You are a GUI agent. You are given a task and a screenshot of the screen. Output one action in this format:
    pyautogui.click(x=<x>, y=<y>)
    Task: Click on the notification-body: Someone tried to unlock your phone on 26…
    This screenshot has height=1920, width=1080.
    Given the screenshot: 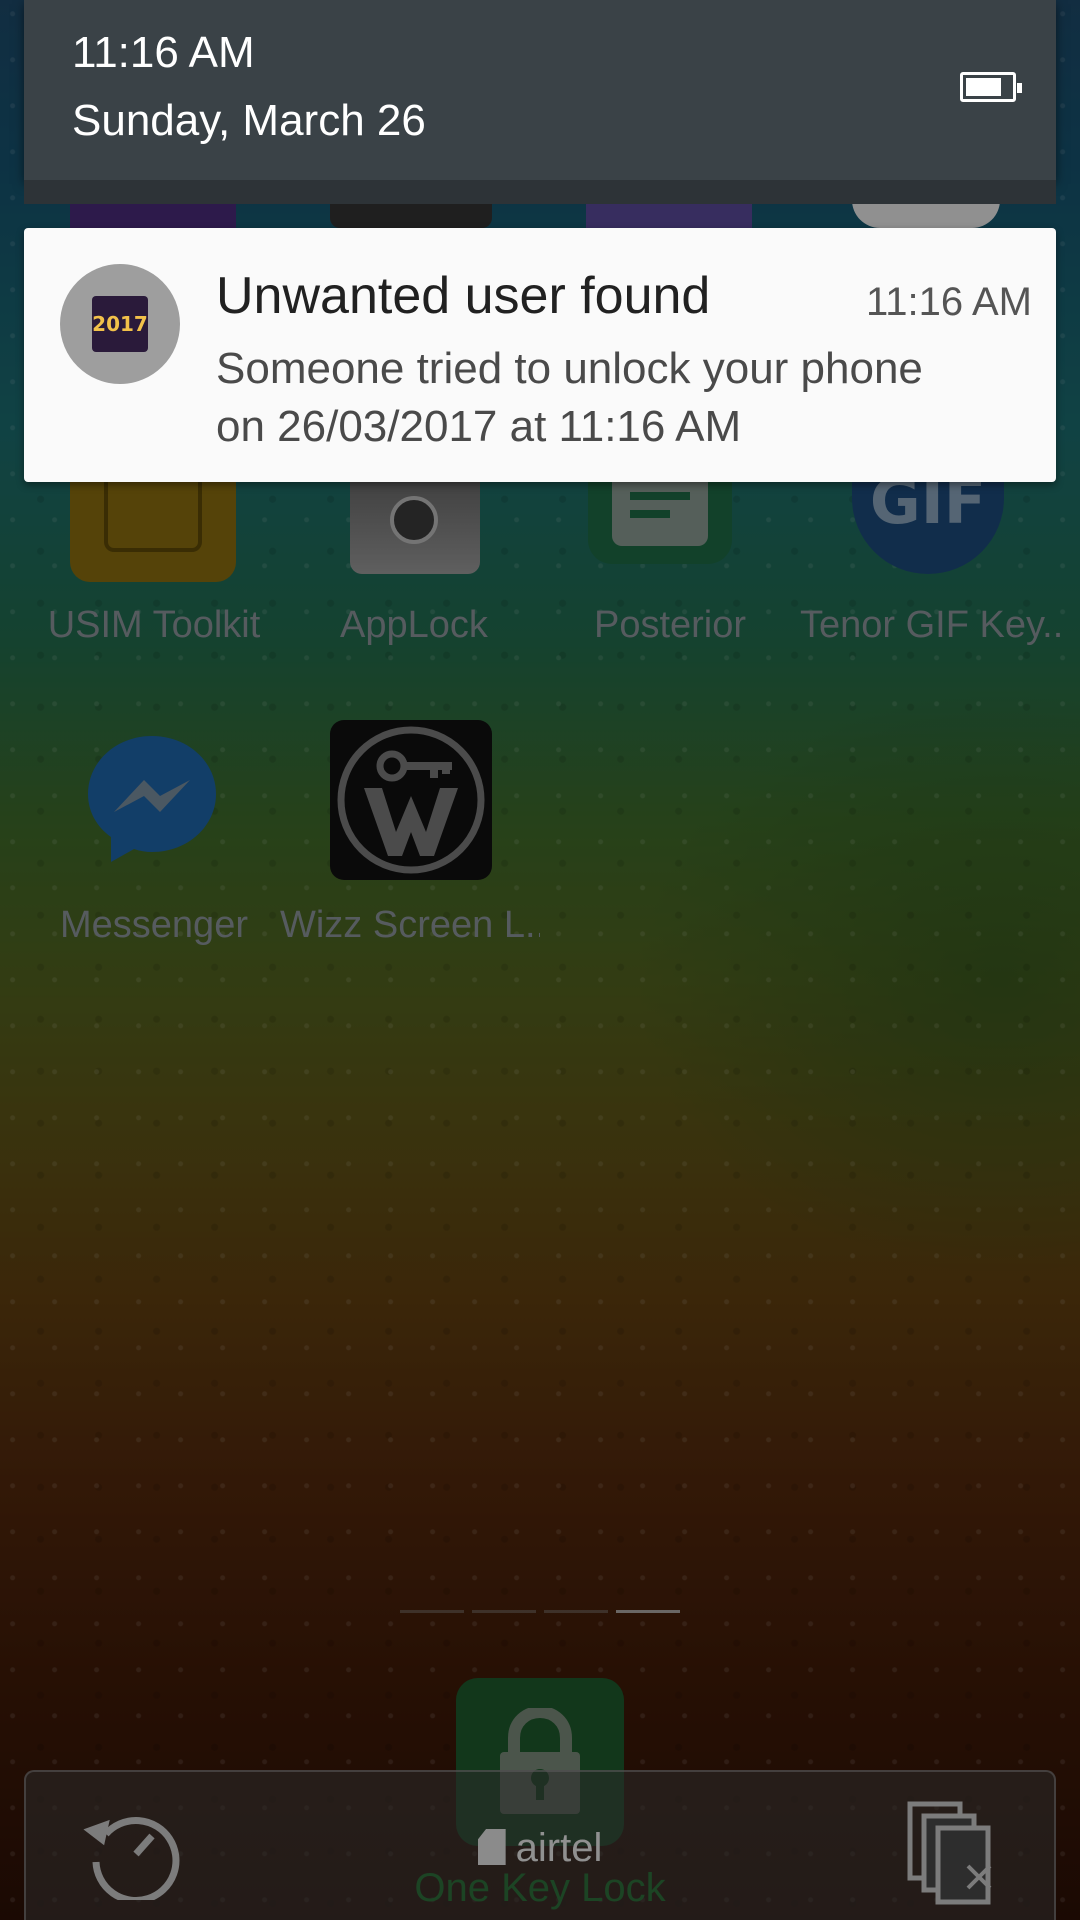 What is the action you would take?
    pyautogui.click(x=569, y=397)
    